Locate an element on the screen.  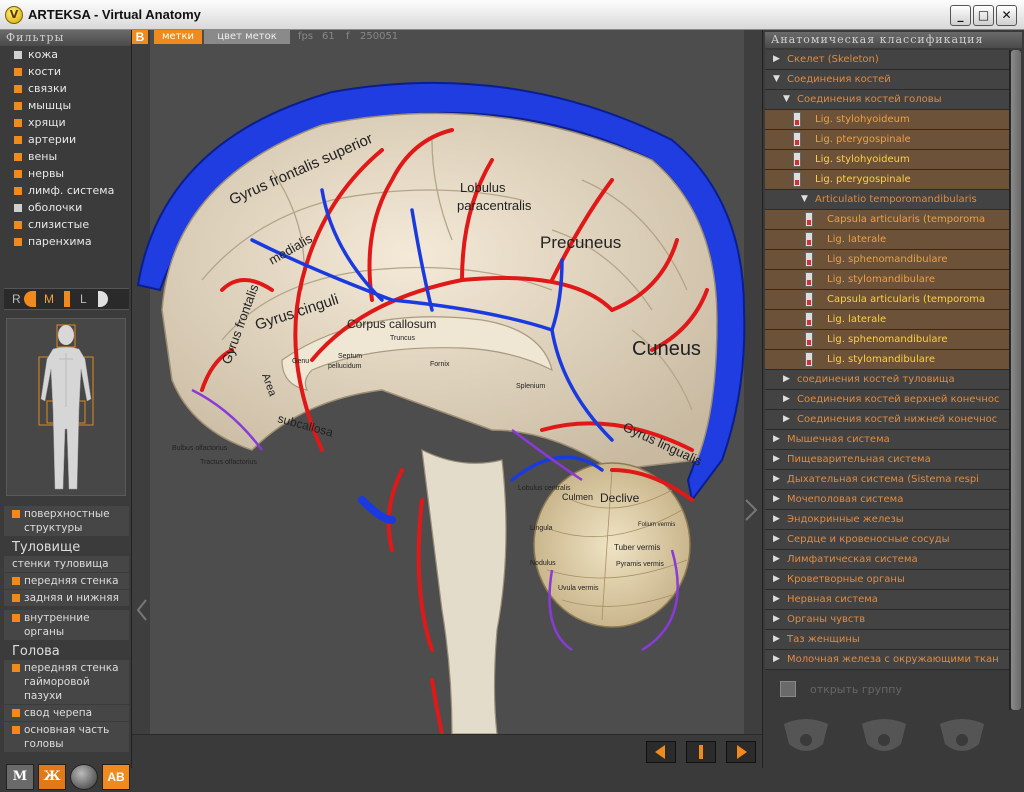
head-maxillary-front-wall: передняя стенка гайморовой пазухи is located at coordinates (66, 682).